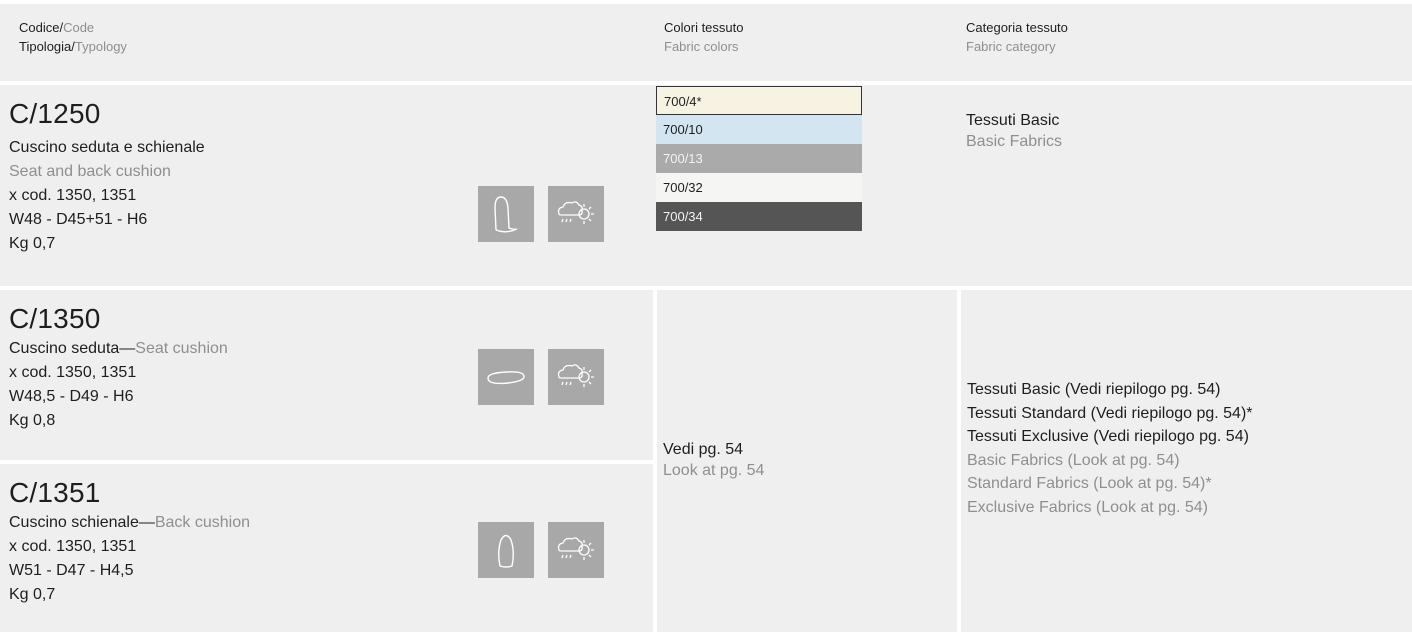 The width and height of the screenshot is (1412, 632). Describe the element at coordinates (1073, 460) in the screenshot. I see `category-item-en: Basic Fabrics (Look at pg. 54)` at that location.